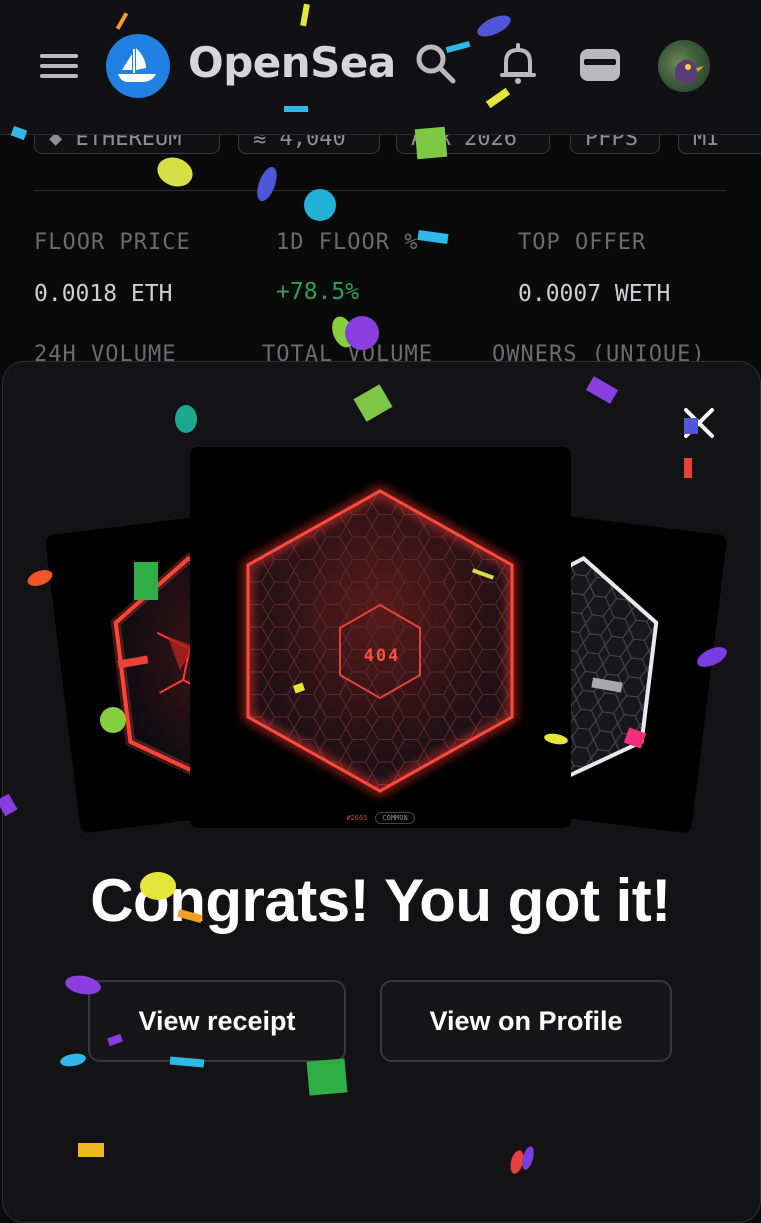 Image resolution: width=761 pixels, height=1223 pixels. What do you see at coordinates (380, 900) in the screenshot?
I see `congrats-title: Congrats! You got it!` at bounding box center [380, 900].